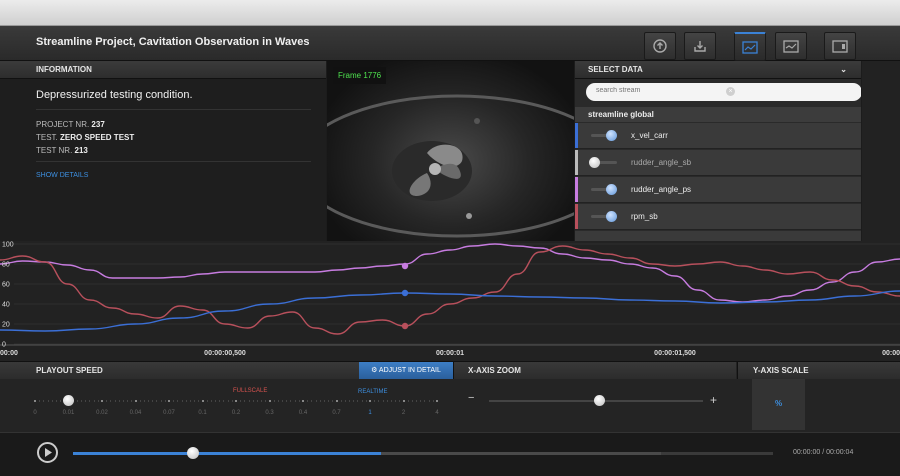 The image size is (900, 476). Describe the element at coordinates (450, 353) in the screenshot. I see `x-tick-label: 00:00:01` at that location.